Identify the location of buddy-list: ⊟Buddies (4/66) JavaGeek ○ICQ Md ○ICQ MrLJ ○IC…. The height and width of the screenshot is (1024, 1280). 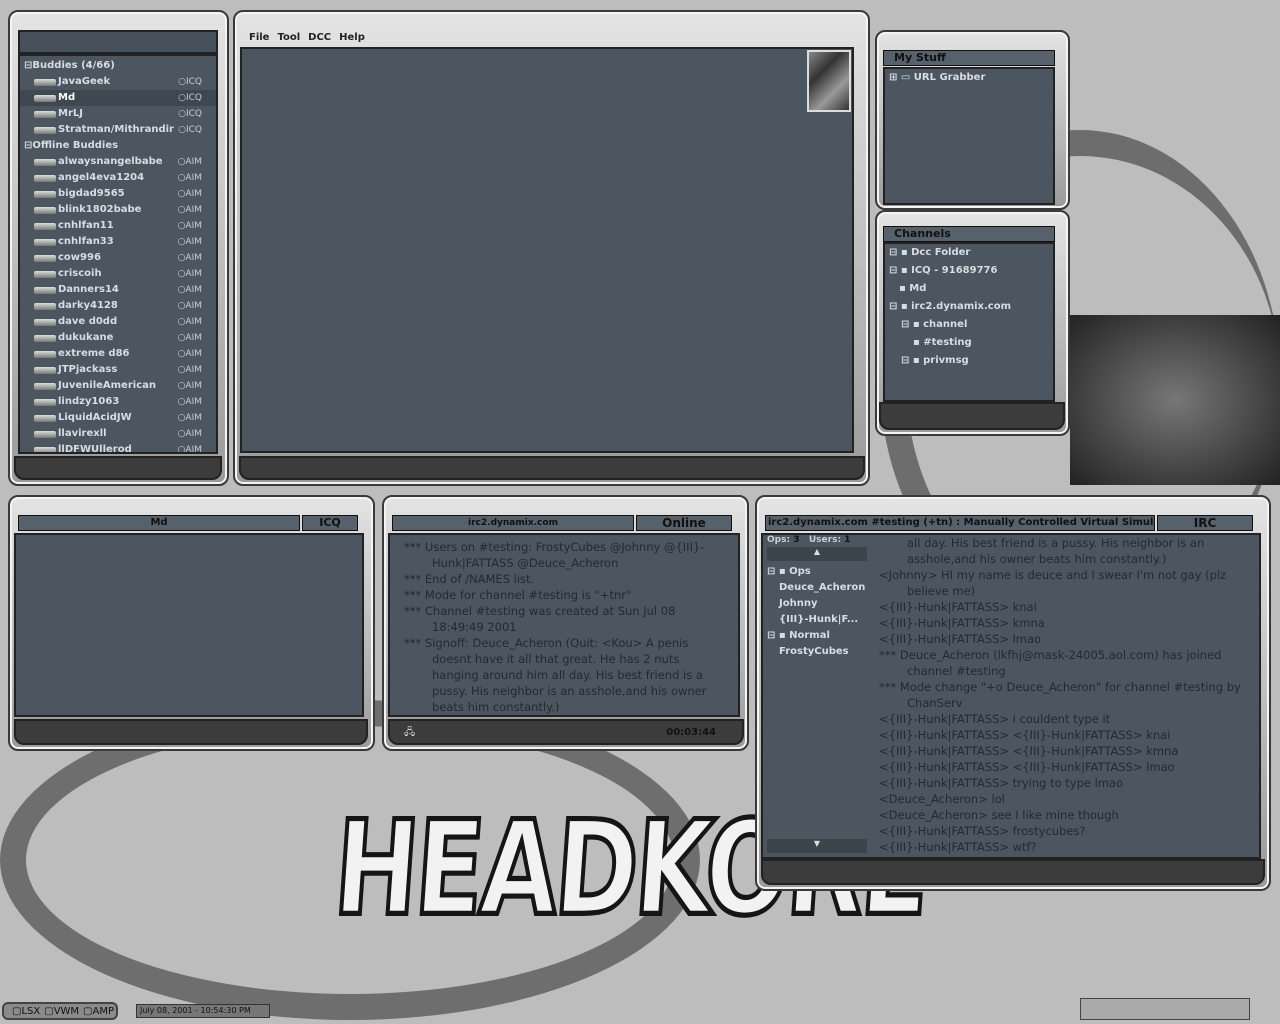
(118, 254).